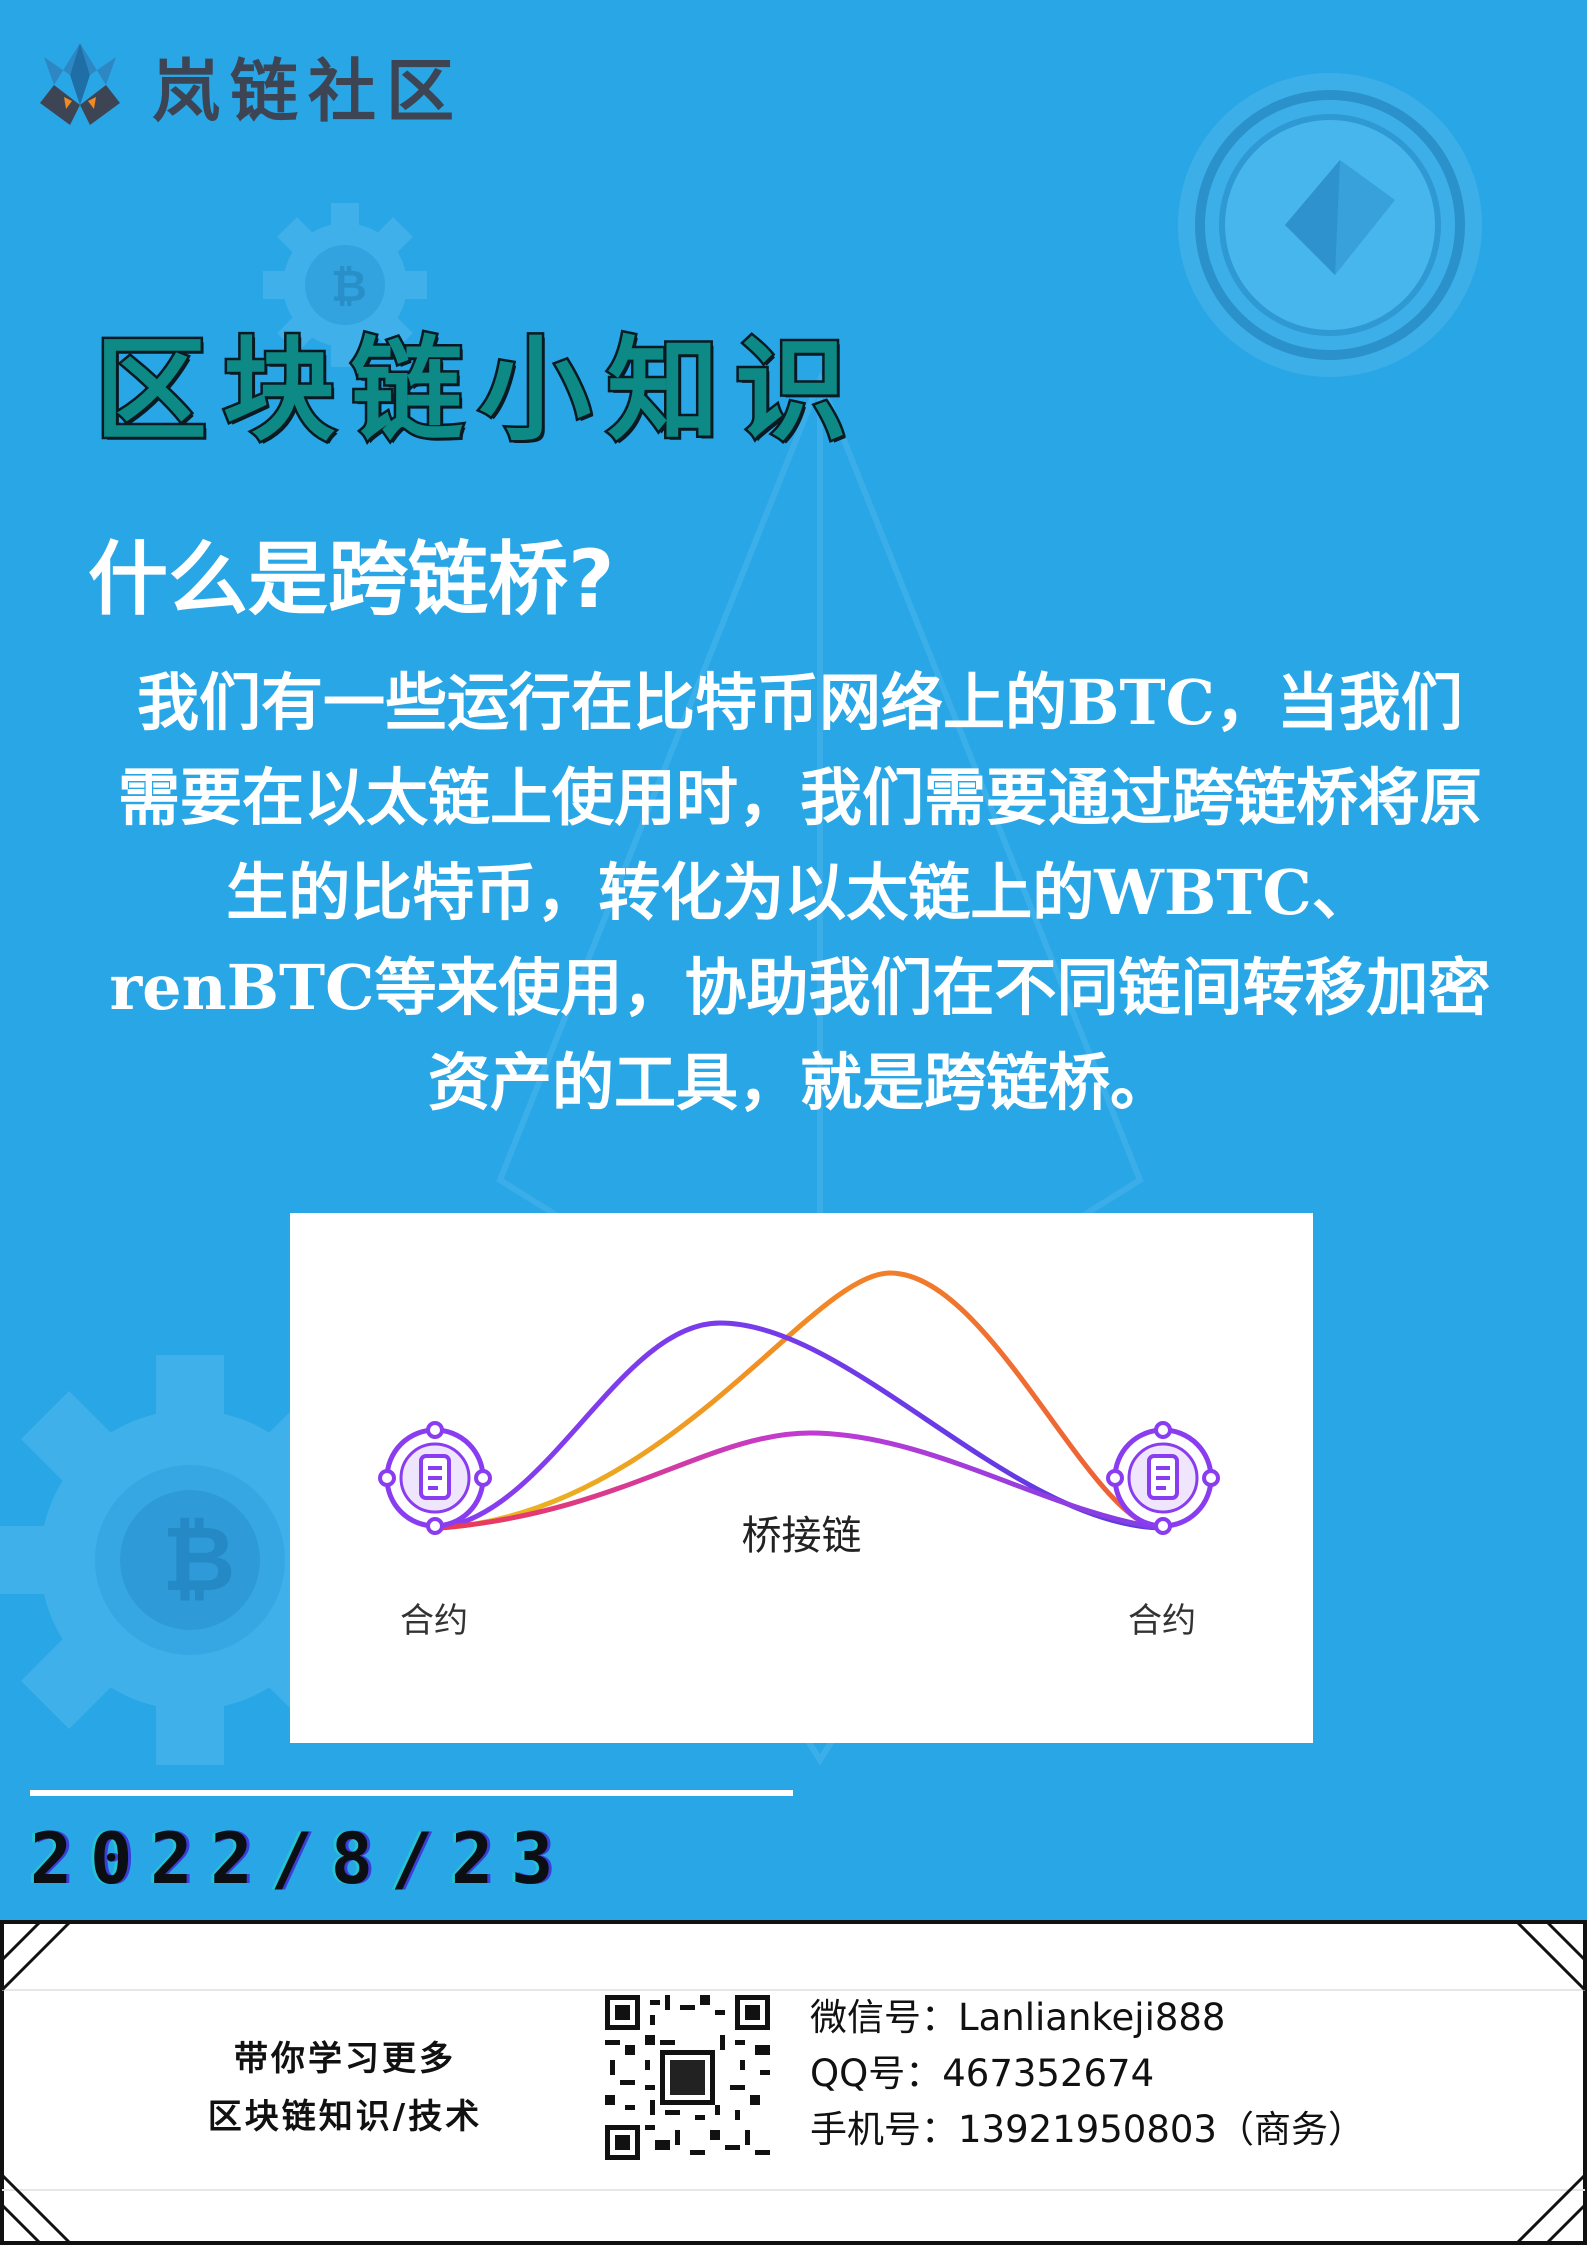  I want to click on contact-value: Lanliankeji888, so click(1091, 2018).